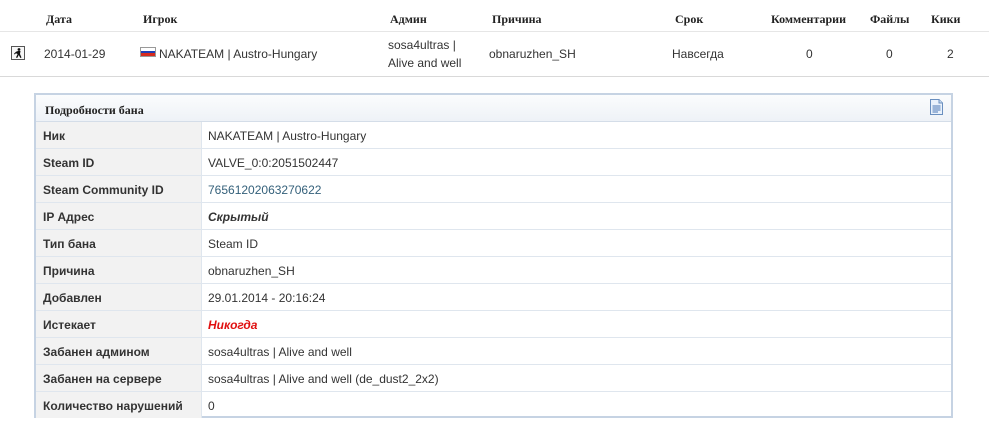 Image resolution: width=989 pixels, height=429 pixels. Describe the element at coordinates (273, 163) in the screenshot. I see `detail-value-steam-id: VALVE_0:0:2051502447` at that location.